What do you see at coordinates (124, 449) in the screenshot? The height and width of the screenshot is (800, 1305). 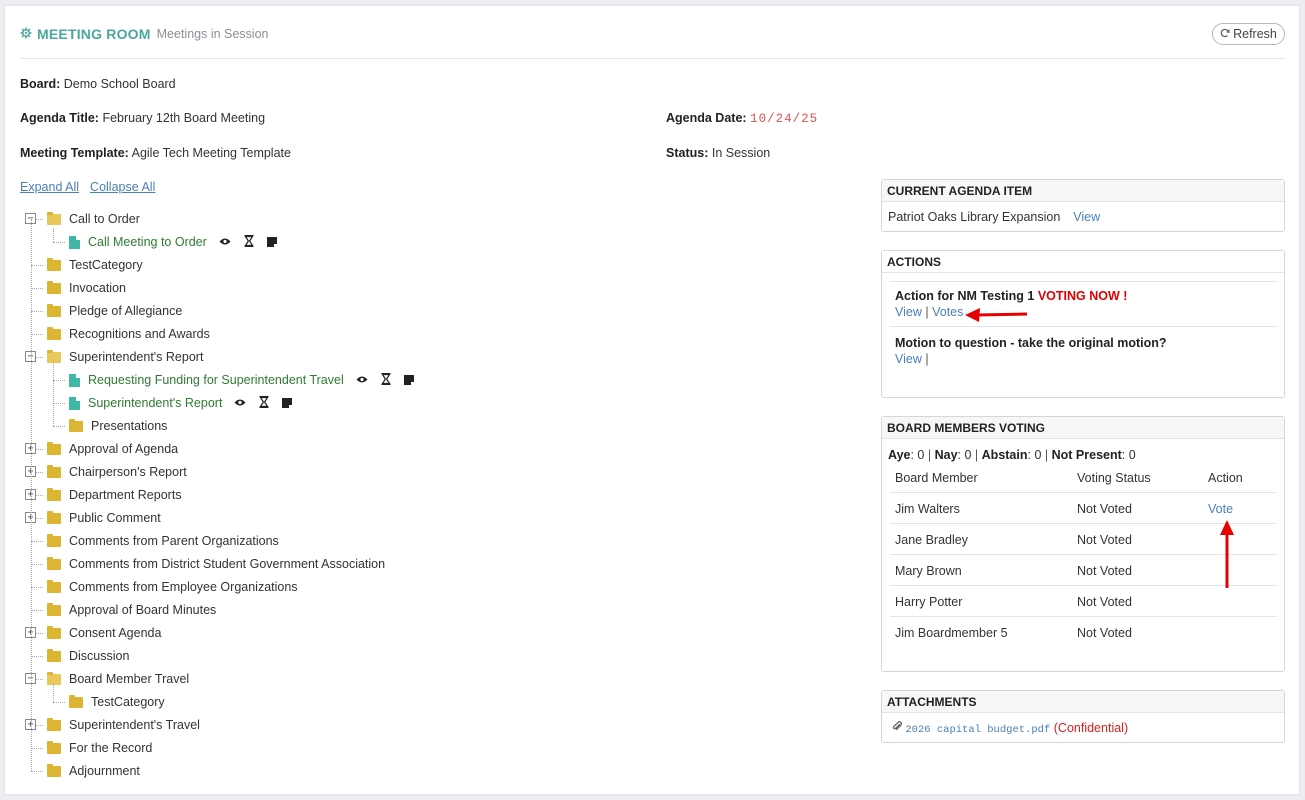 I see `tree-item-label: Approval of Agenda` at bounding box center [124, 449].